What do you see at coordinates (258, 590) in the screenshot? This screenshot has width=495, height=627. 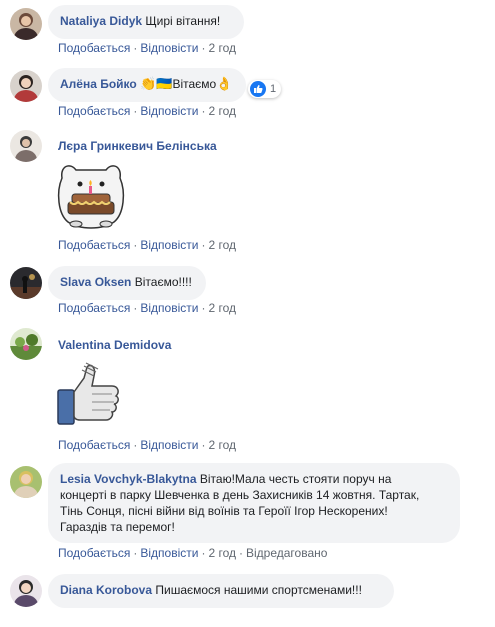 I see `comment-text: Пишаємося нашими спортсменами!!!` at bounding box center [258, 590].